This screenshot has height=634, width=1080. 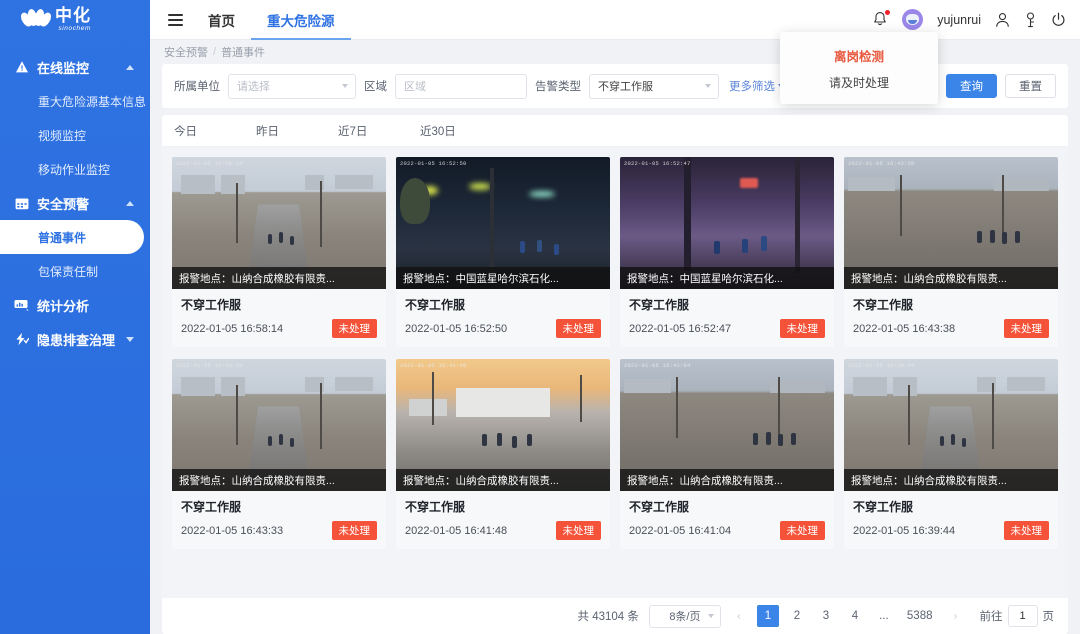 I want to click on alarm-card-body: 不穿工作服 2022-01-05 16:52:47 未处理, so click(x=727, y=318).